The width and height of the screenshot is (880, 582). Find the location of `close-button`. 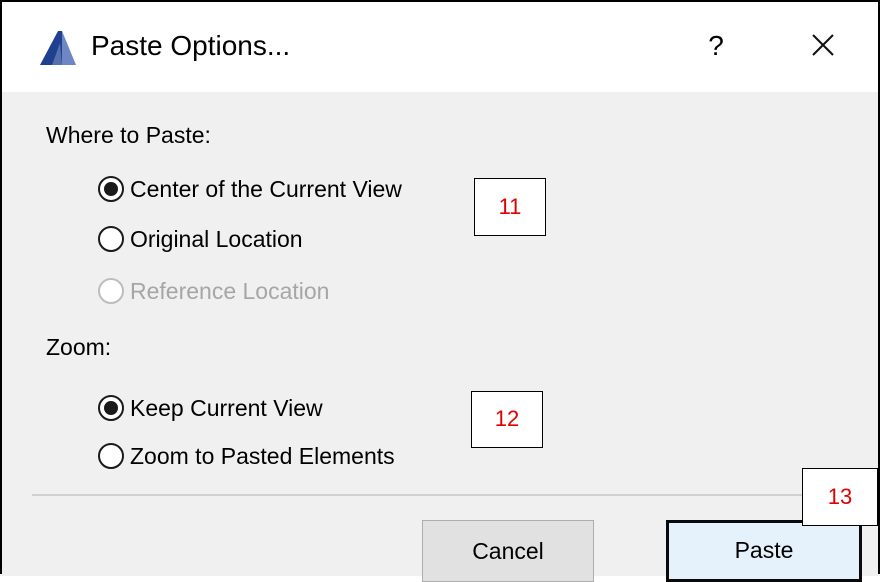

close-button is located at coordinates (823, 45).